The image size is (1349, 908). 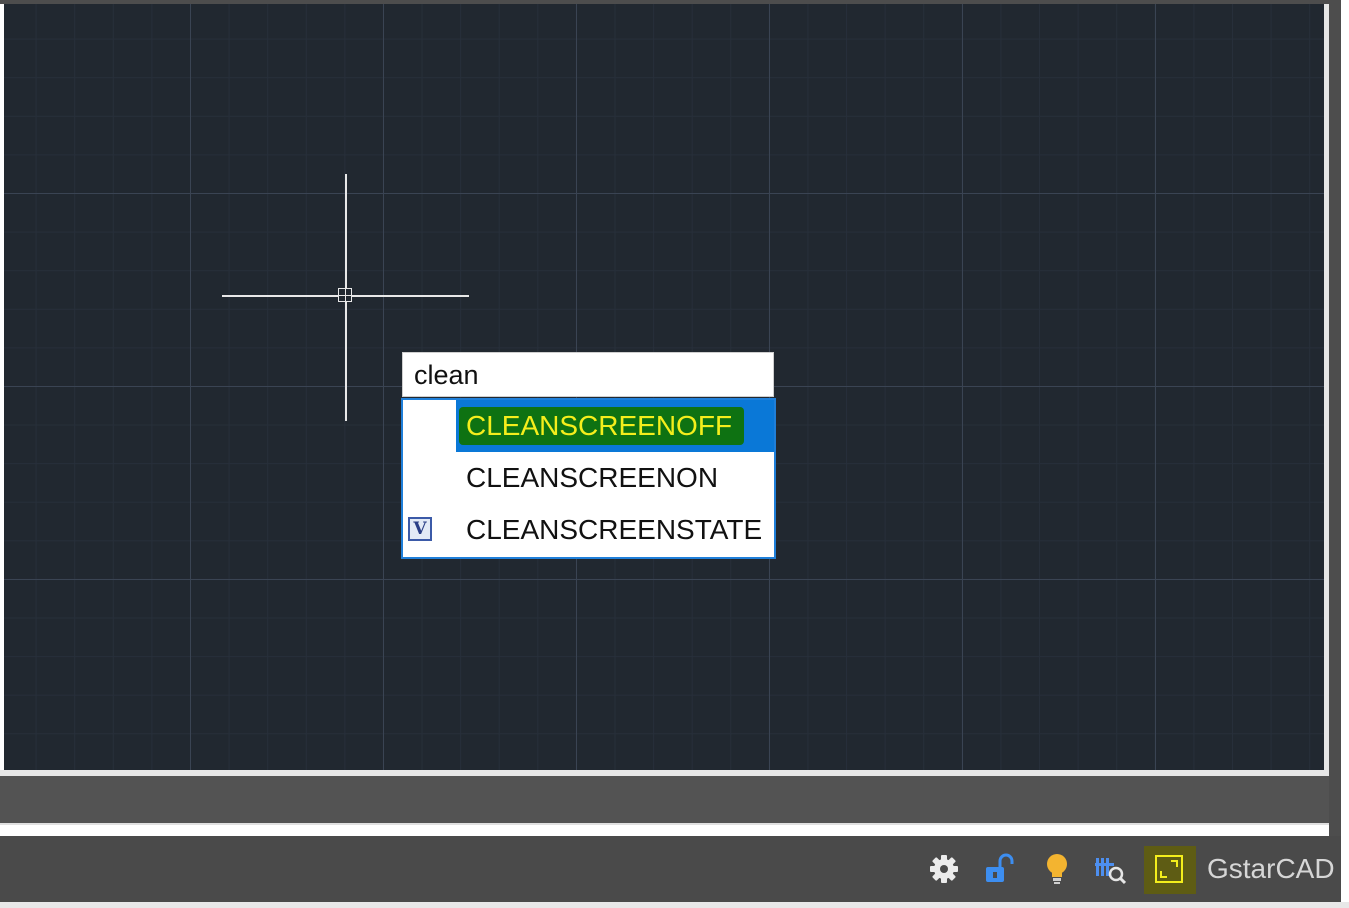 I want to click on dynamic-command-input: clean, so click(x=588, y=374).